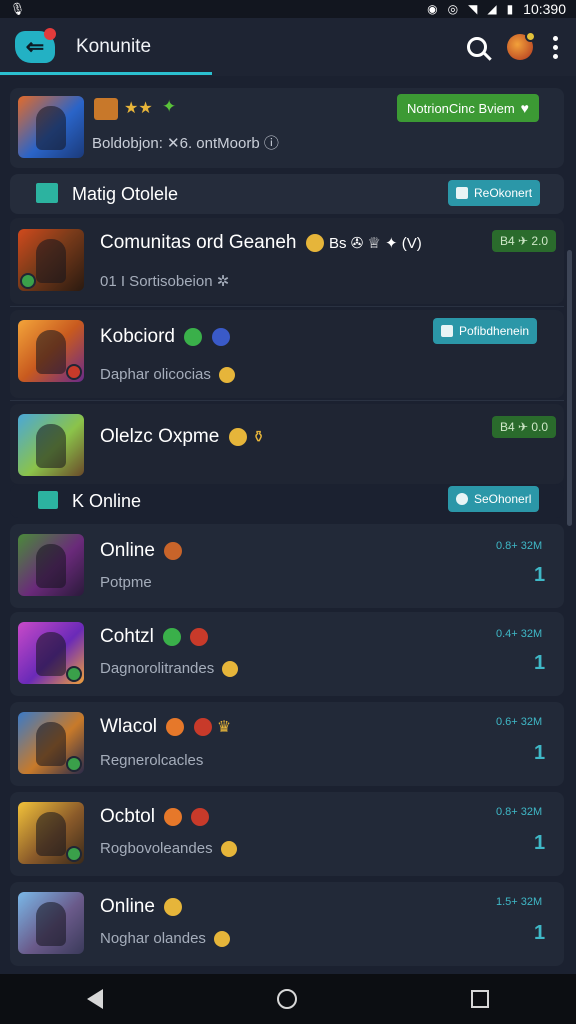  Describe the element at coordinates (160, 436) in the screenshot. I see `row-title-text: Olelzc Oxpme` at that location.